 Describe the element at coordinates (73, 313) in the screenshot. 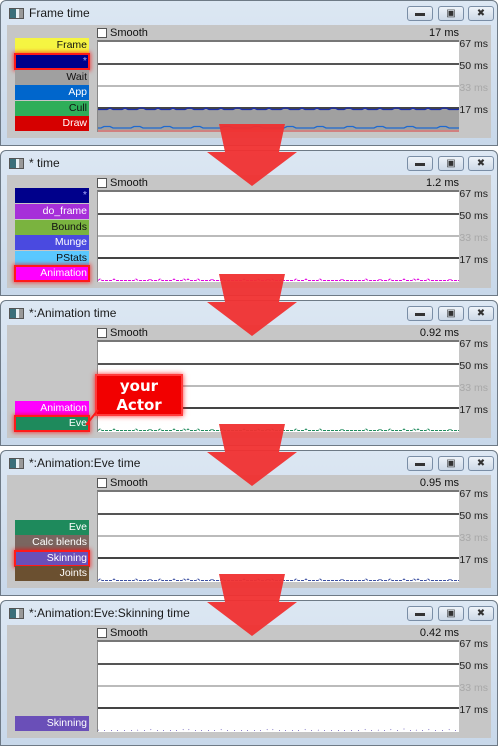

I see `window-title: *:Animation time` at that location.